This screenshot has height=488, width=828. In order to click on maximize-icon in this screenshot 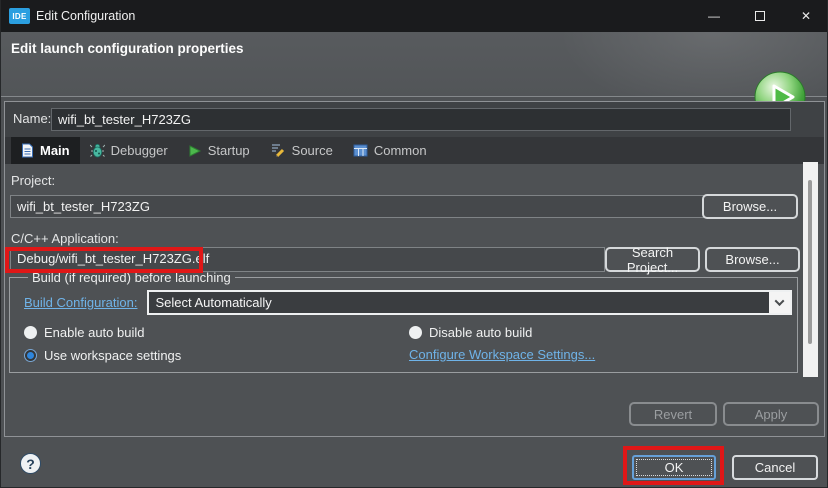, I will do `click(760, 16)`.